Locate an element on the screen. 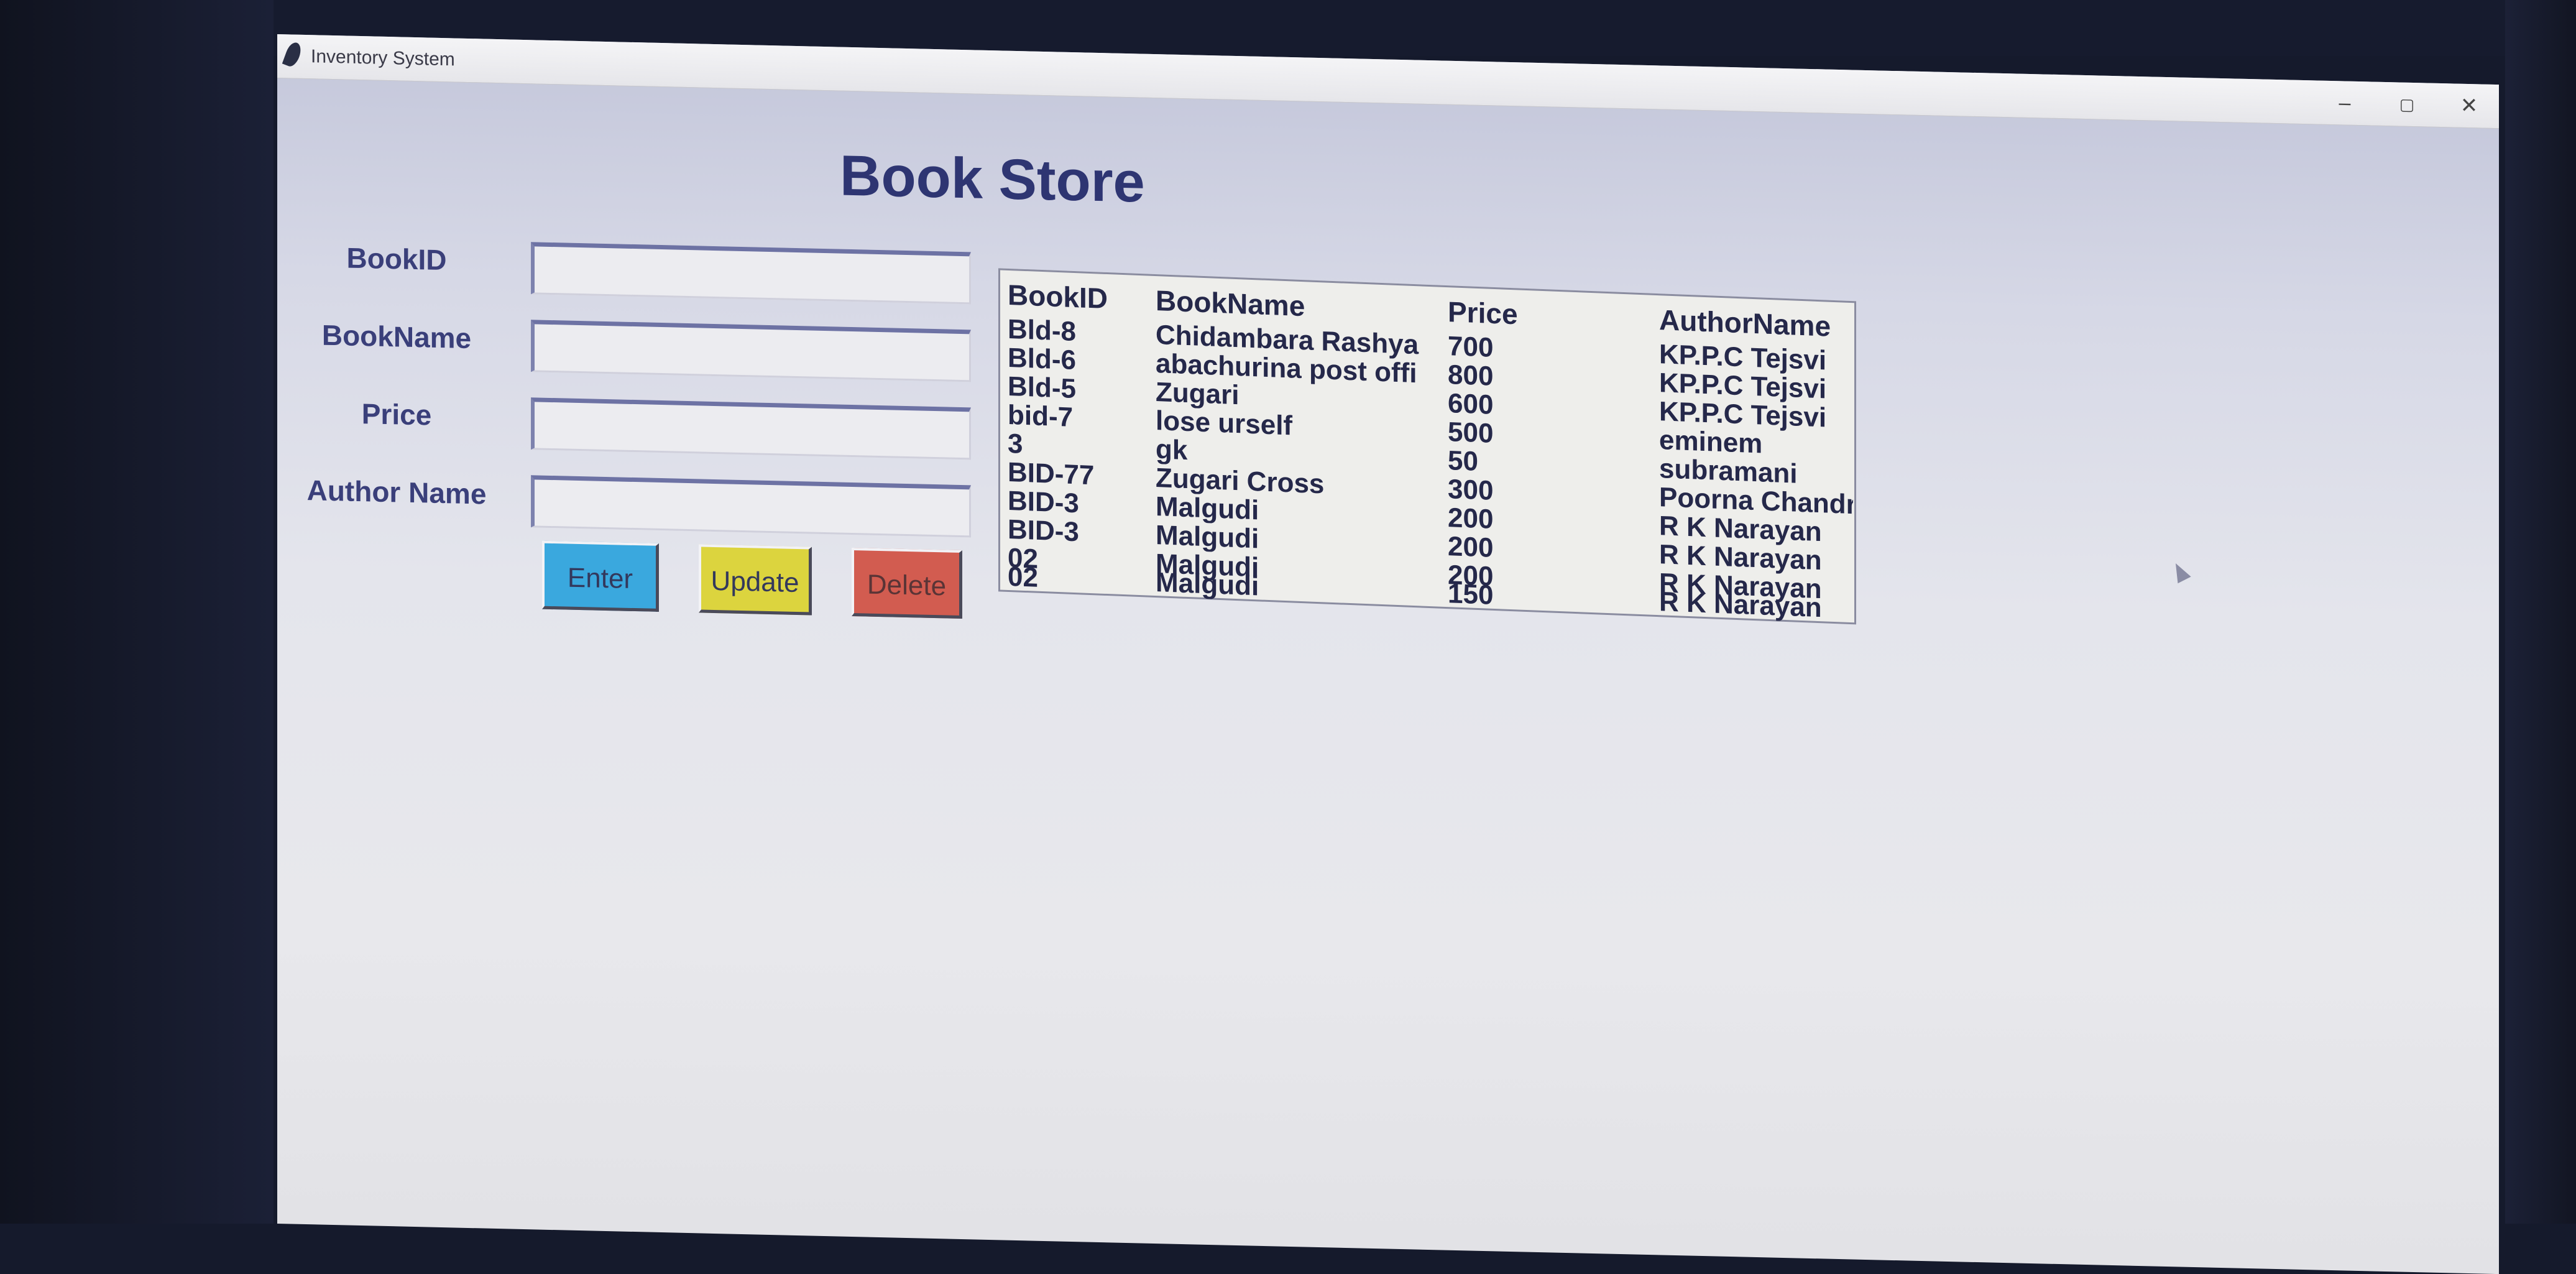 This screenshot has height=1274, width=2576. maximize-button: ▢ is located at coordinates (2407, 104).